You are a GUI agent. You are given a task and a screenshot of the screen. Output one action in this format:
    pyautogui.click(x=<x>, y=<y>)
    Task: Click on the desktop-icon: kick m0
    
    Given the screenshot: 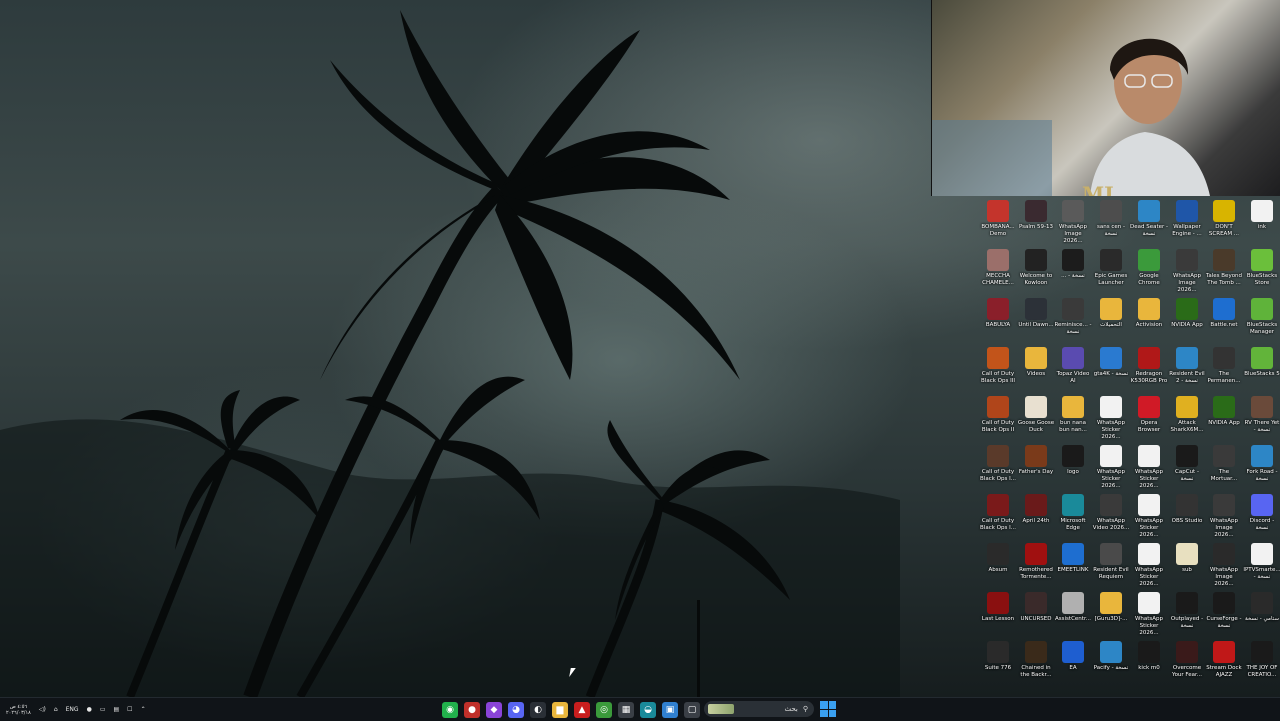 What is the action you would take?
    pyautogui.click(x=1149, y=665)
    